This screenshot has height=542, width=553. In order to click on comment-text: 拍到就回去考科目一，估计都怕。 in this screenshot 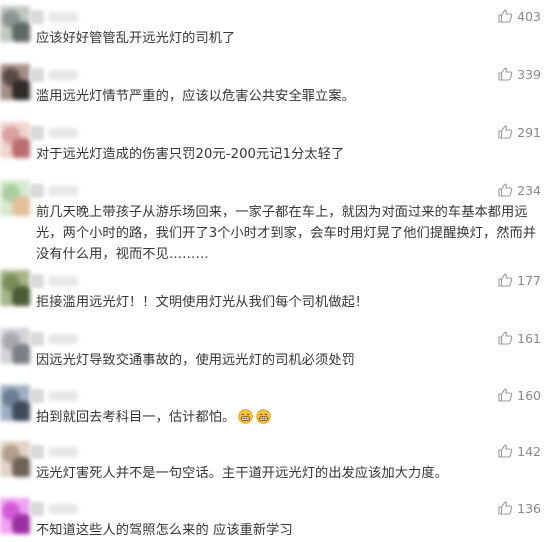, I will do `click(288, 417)`.